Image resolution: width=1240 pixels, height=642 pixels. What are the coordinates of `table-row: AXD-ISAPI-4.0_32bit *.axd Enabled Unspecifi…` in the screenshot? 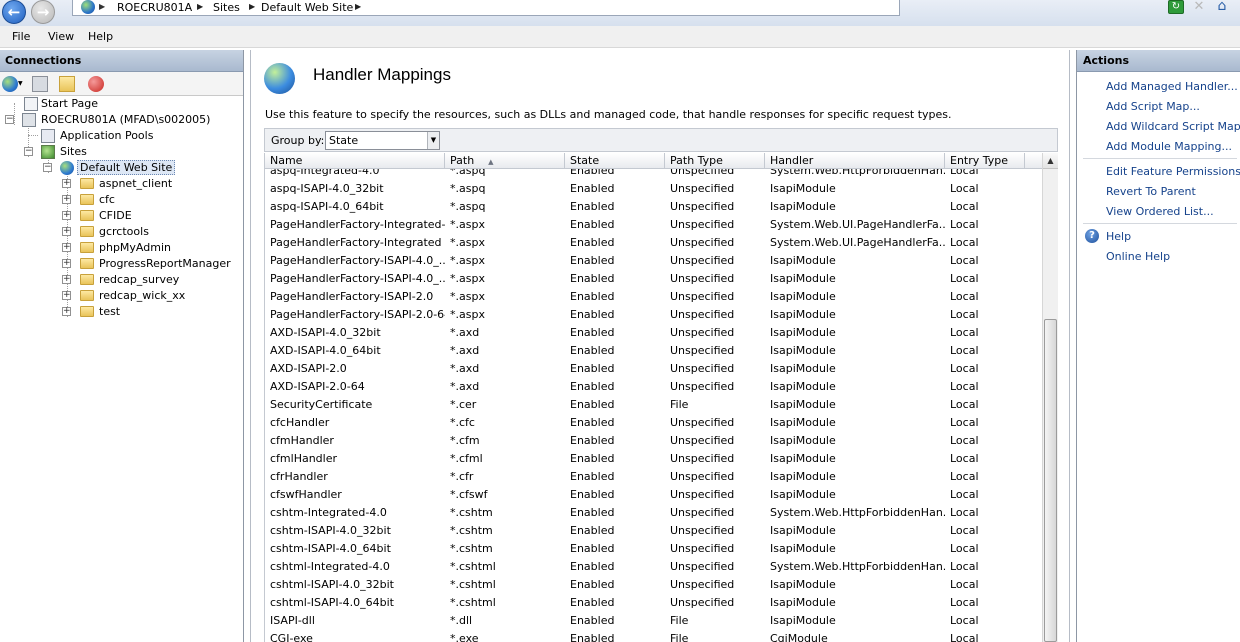 It's located at (654, 333).